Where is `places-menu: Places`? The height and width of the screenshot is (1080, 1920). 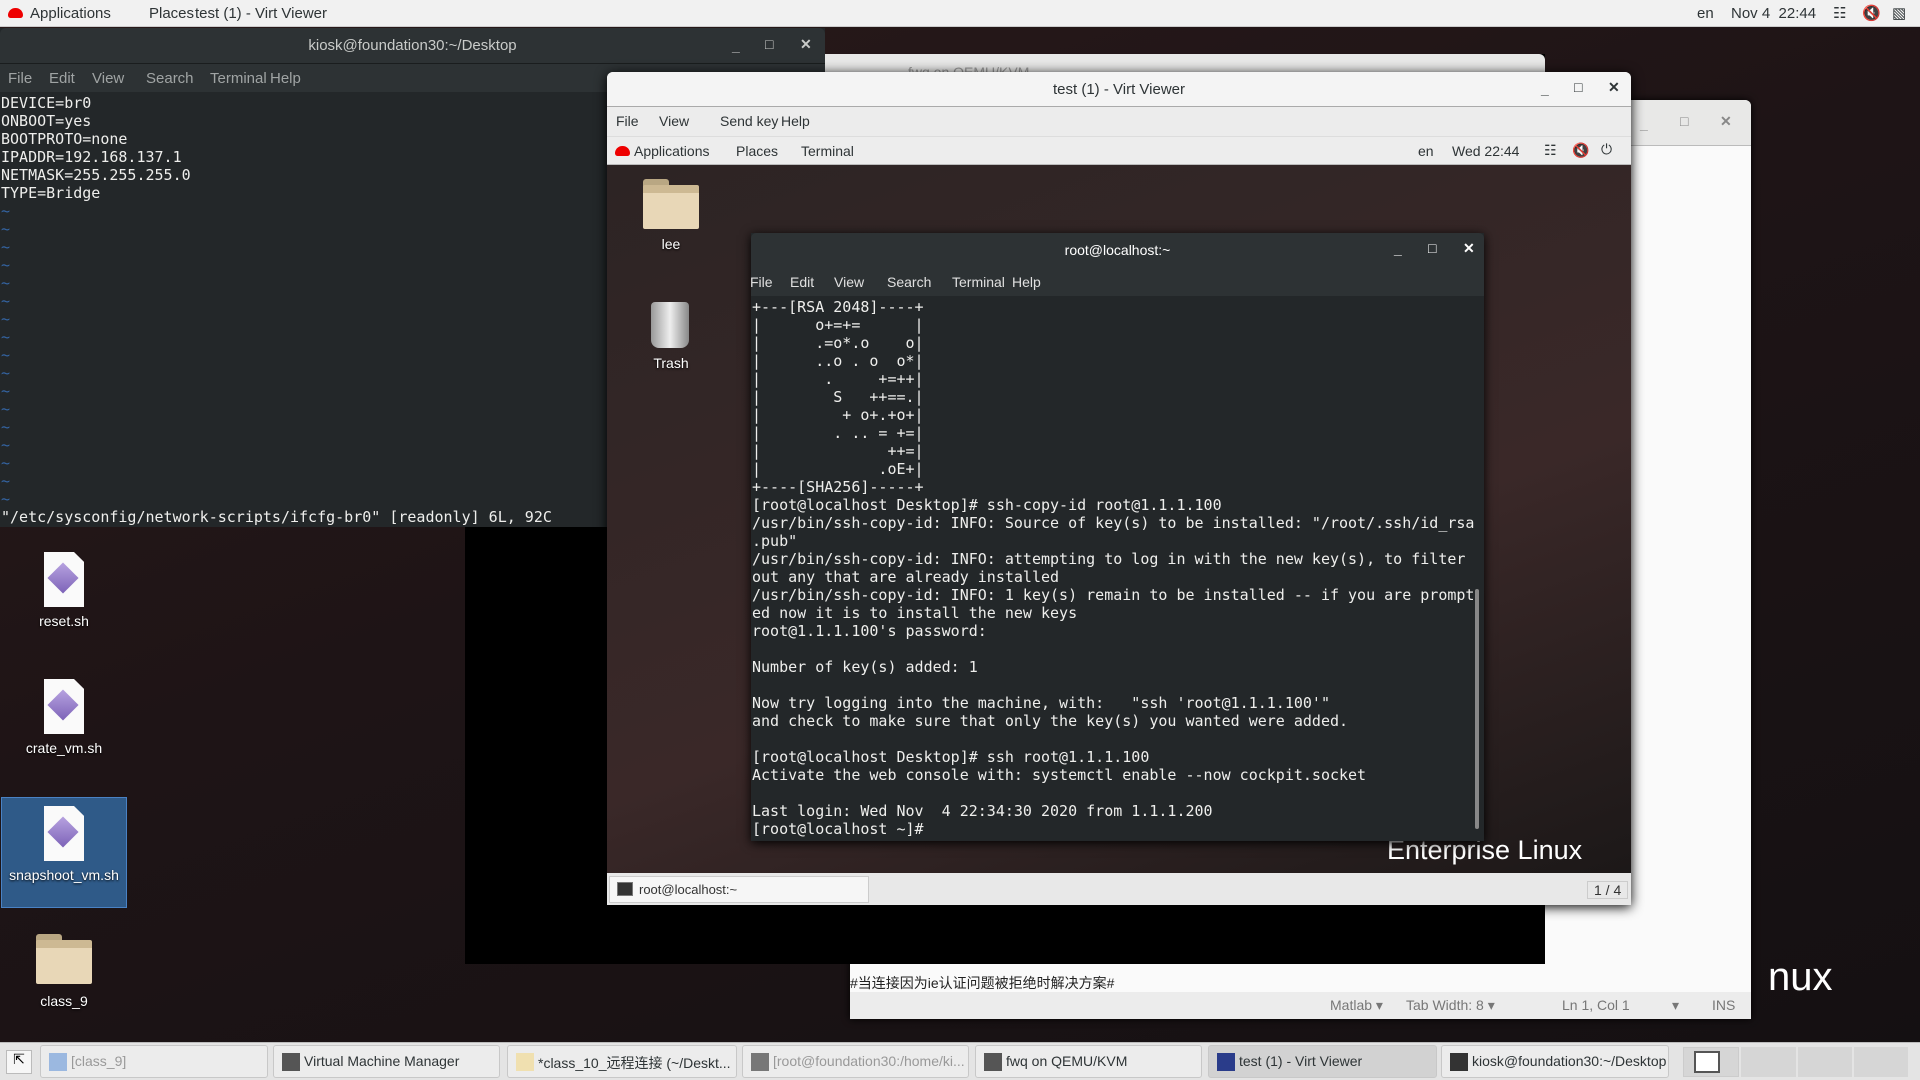
places-menu: Places is located at coordinates (171, 13).